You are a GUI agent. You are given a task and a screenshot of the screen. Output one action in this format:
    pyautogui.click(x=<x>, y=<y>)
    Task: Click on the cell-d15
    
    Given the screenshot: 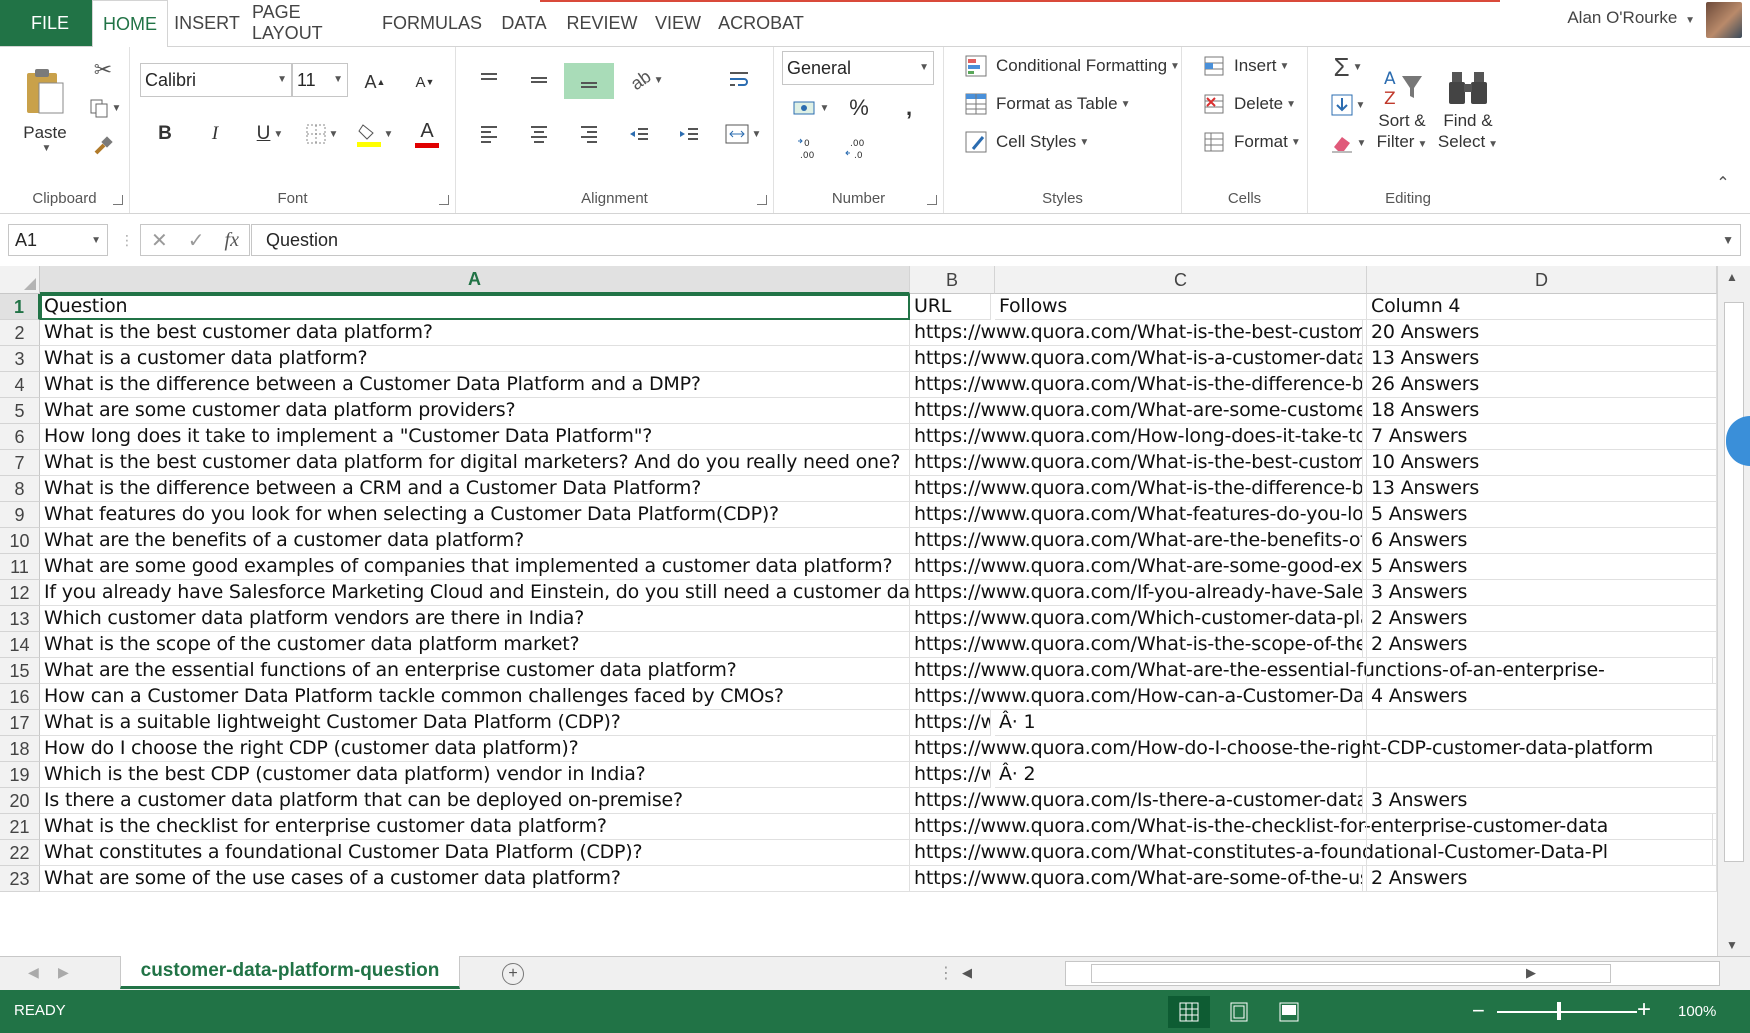 What is the action you would take?
    pyautogui.click(x=1542, y=671)
    